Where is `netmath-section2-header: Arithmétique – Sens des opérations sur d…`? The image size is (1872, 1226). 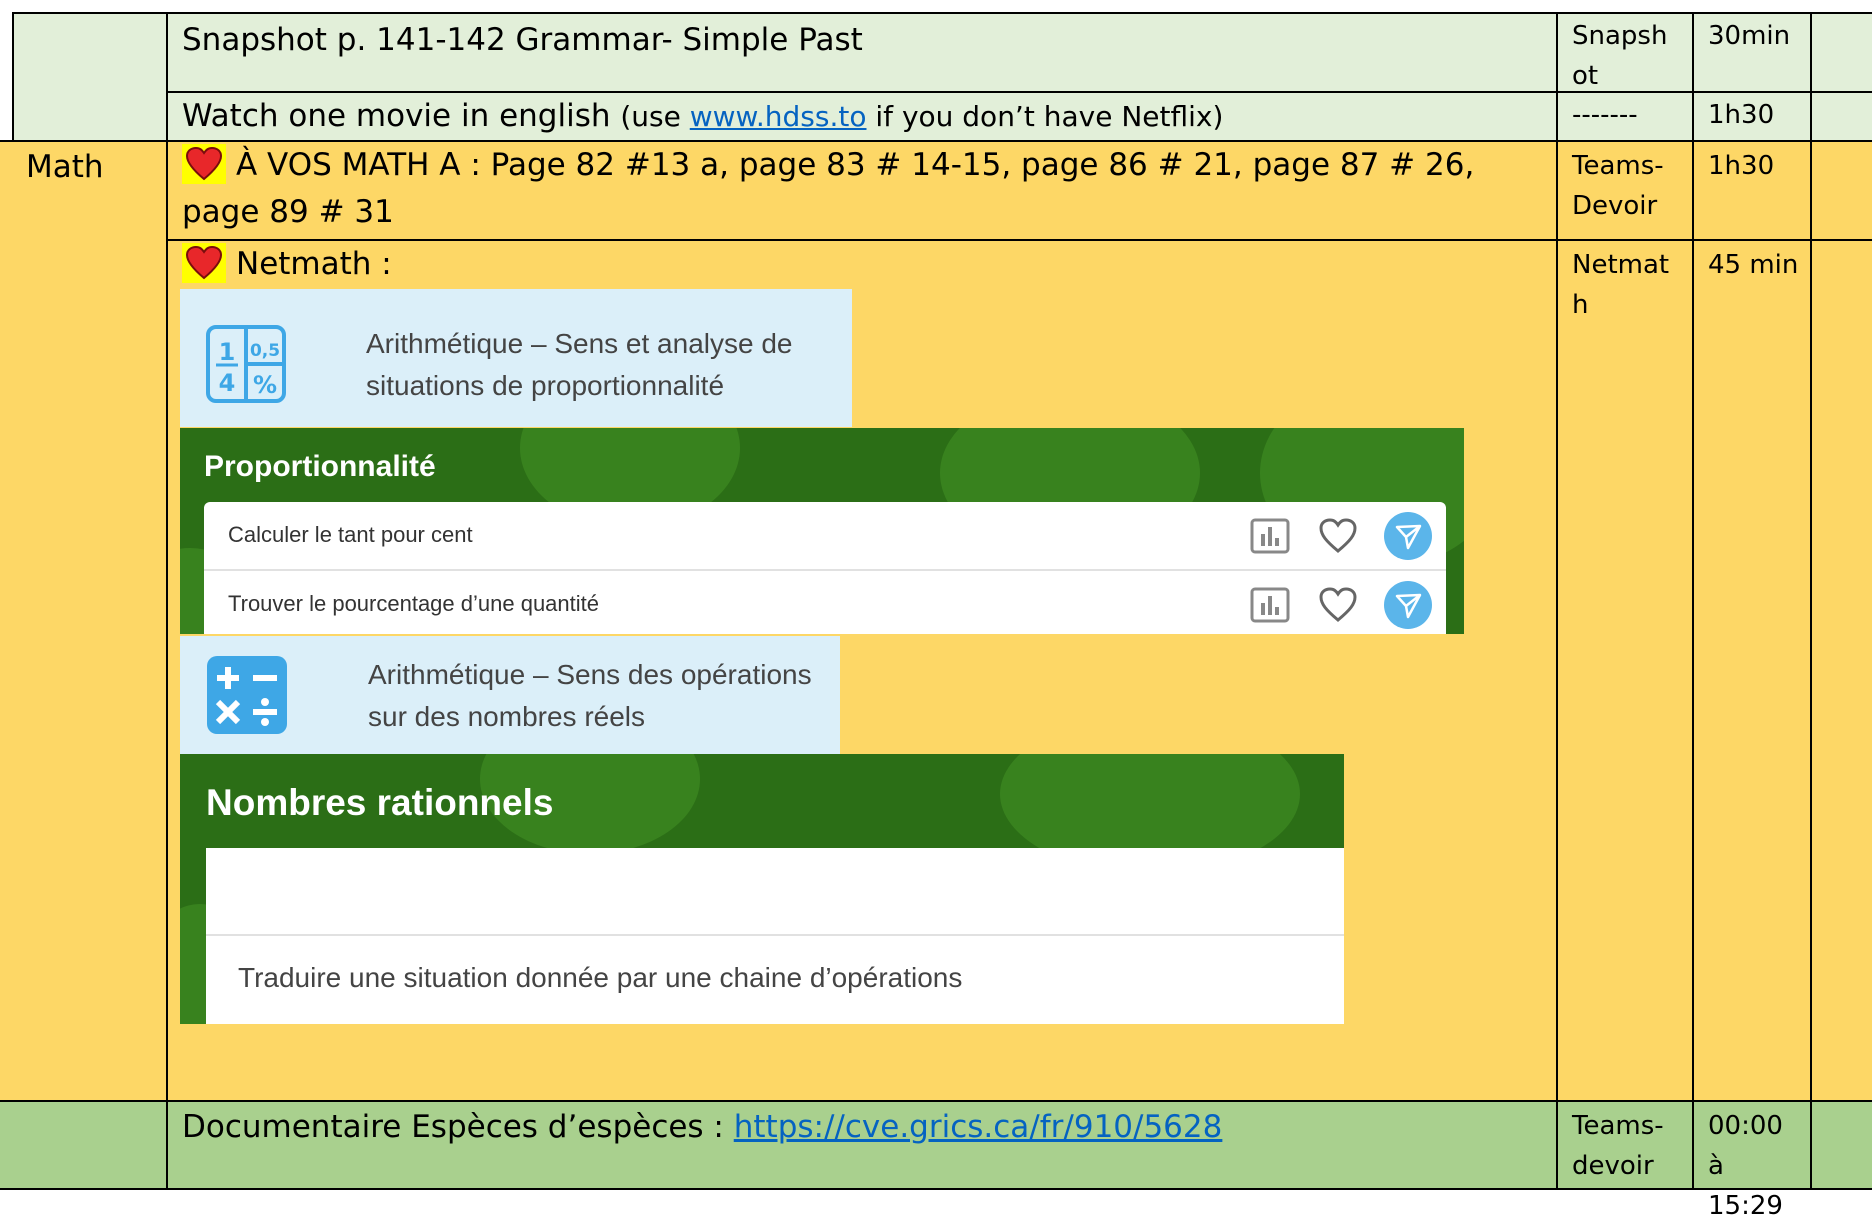 netmath-section2-header: Arithmétique – Sens des opérations sur d… is located at coordinates (510, 695).